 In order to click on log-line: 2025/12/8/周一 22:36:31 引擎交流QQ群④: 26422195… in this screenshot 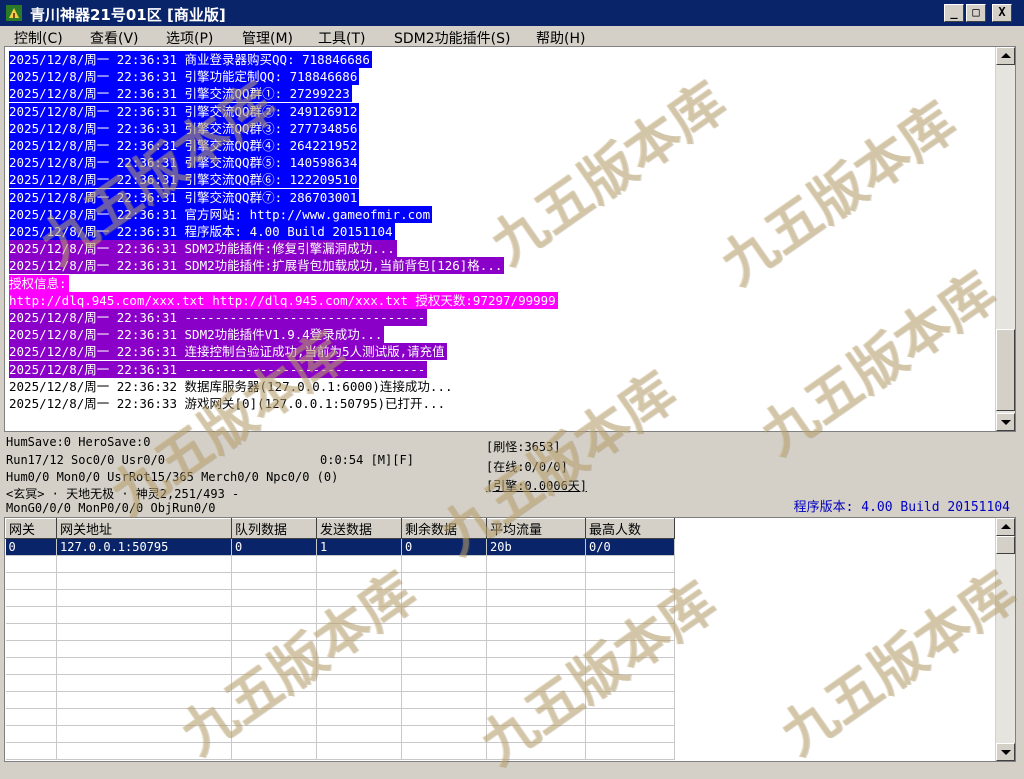, I will do `click(184, 145)`.